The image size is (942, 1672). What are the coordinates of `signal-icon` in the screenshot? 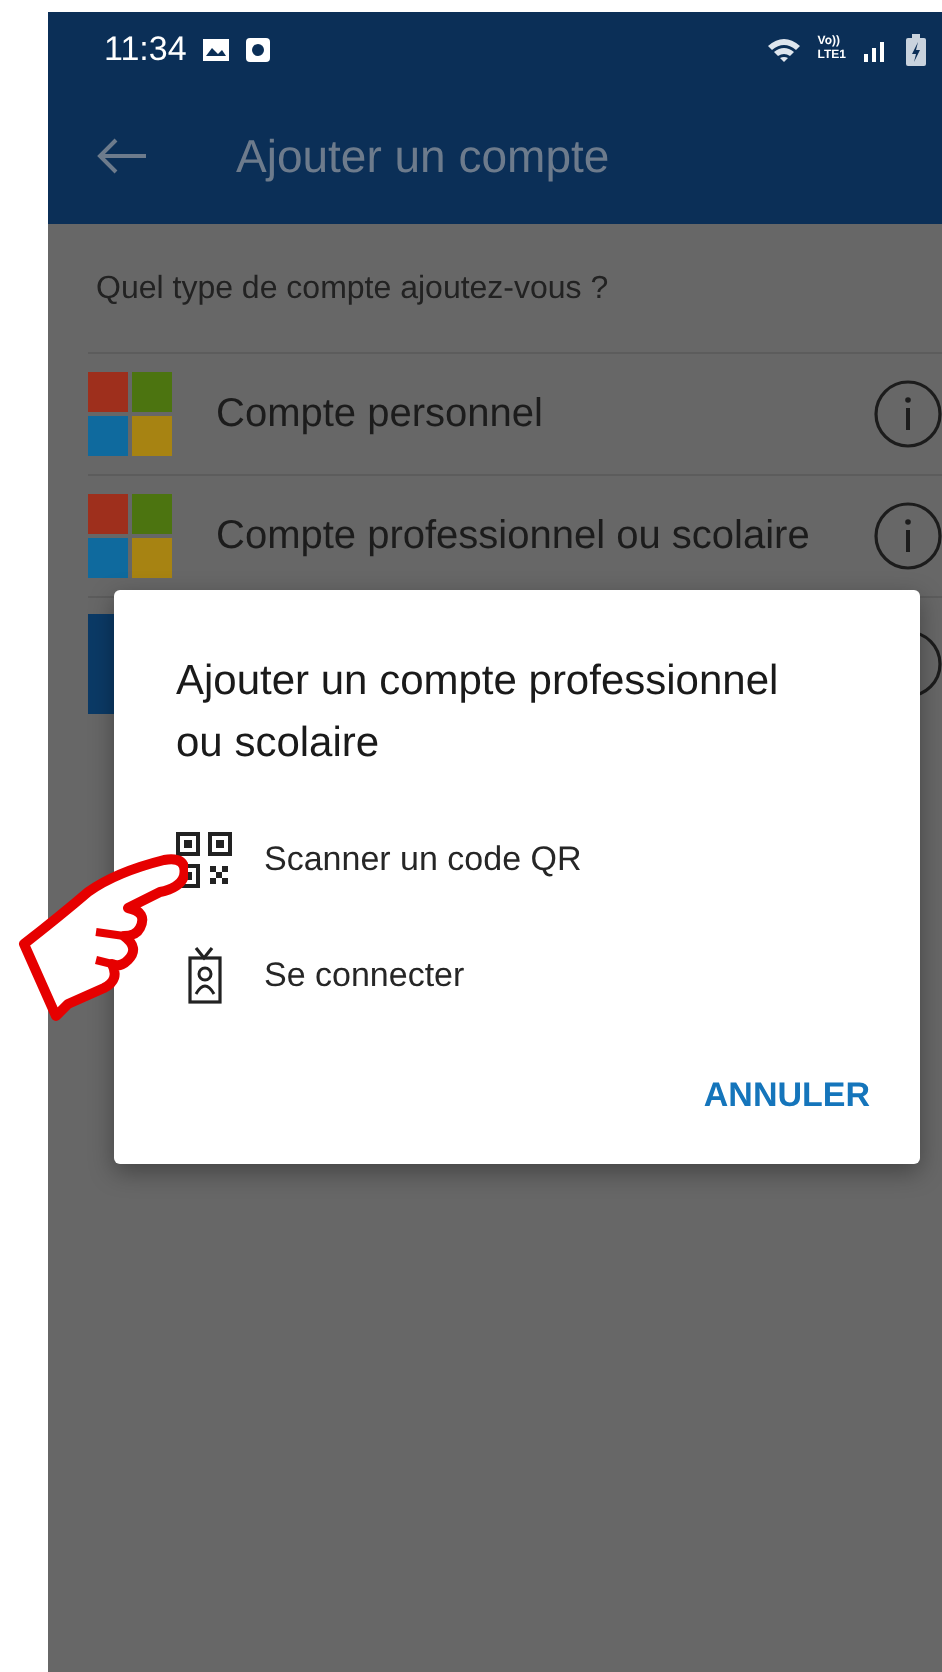 It's located at (876, 50).